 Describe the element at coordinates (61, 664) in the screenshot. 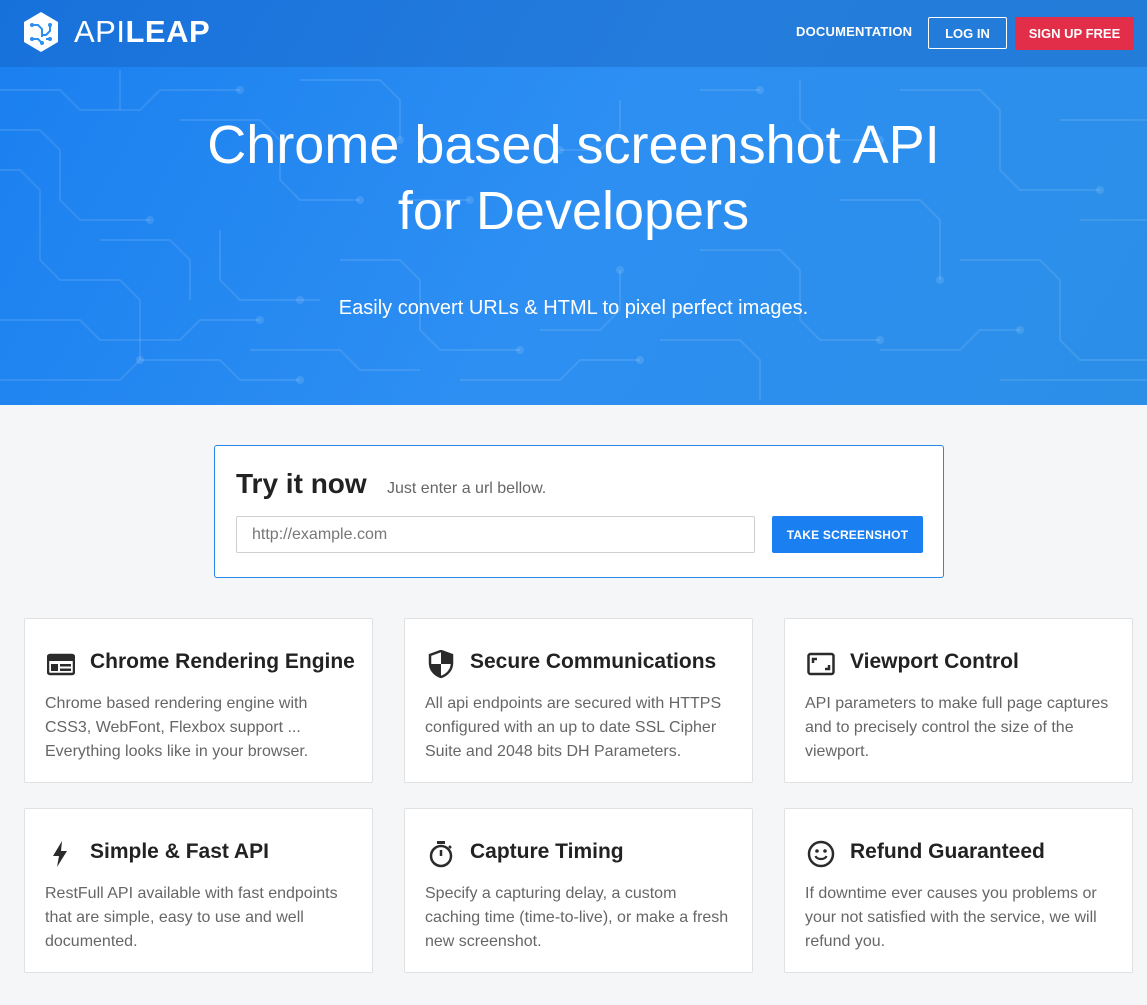

I see `browser-window-icon` at that location.